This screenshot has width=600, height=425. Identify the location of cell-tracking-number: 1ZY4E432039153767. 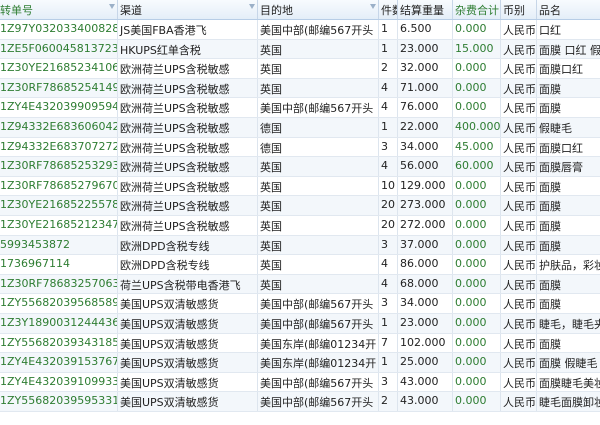
(59, 362).